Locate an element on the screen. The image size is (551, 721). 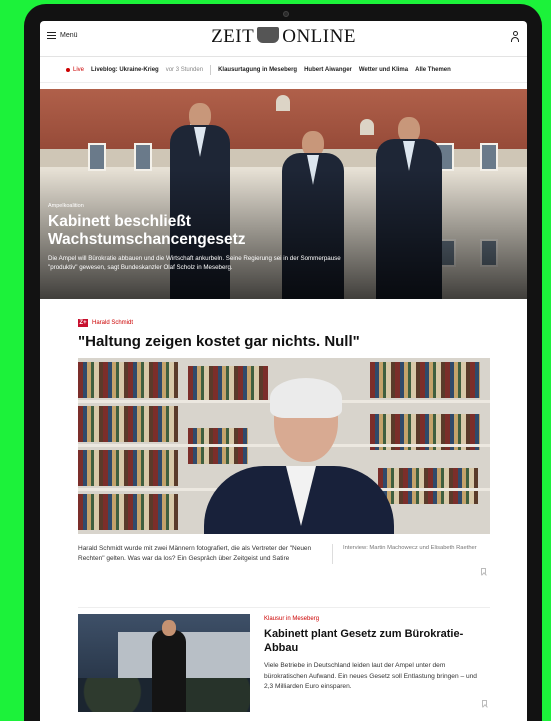
site-header: Menü ZEIT ONLINE is located at coordinates (283, 39).